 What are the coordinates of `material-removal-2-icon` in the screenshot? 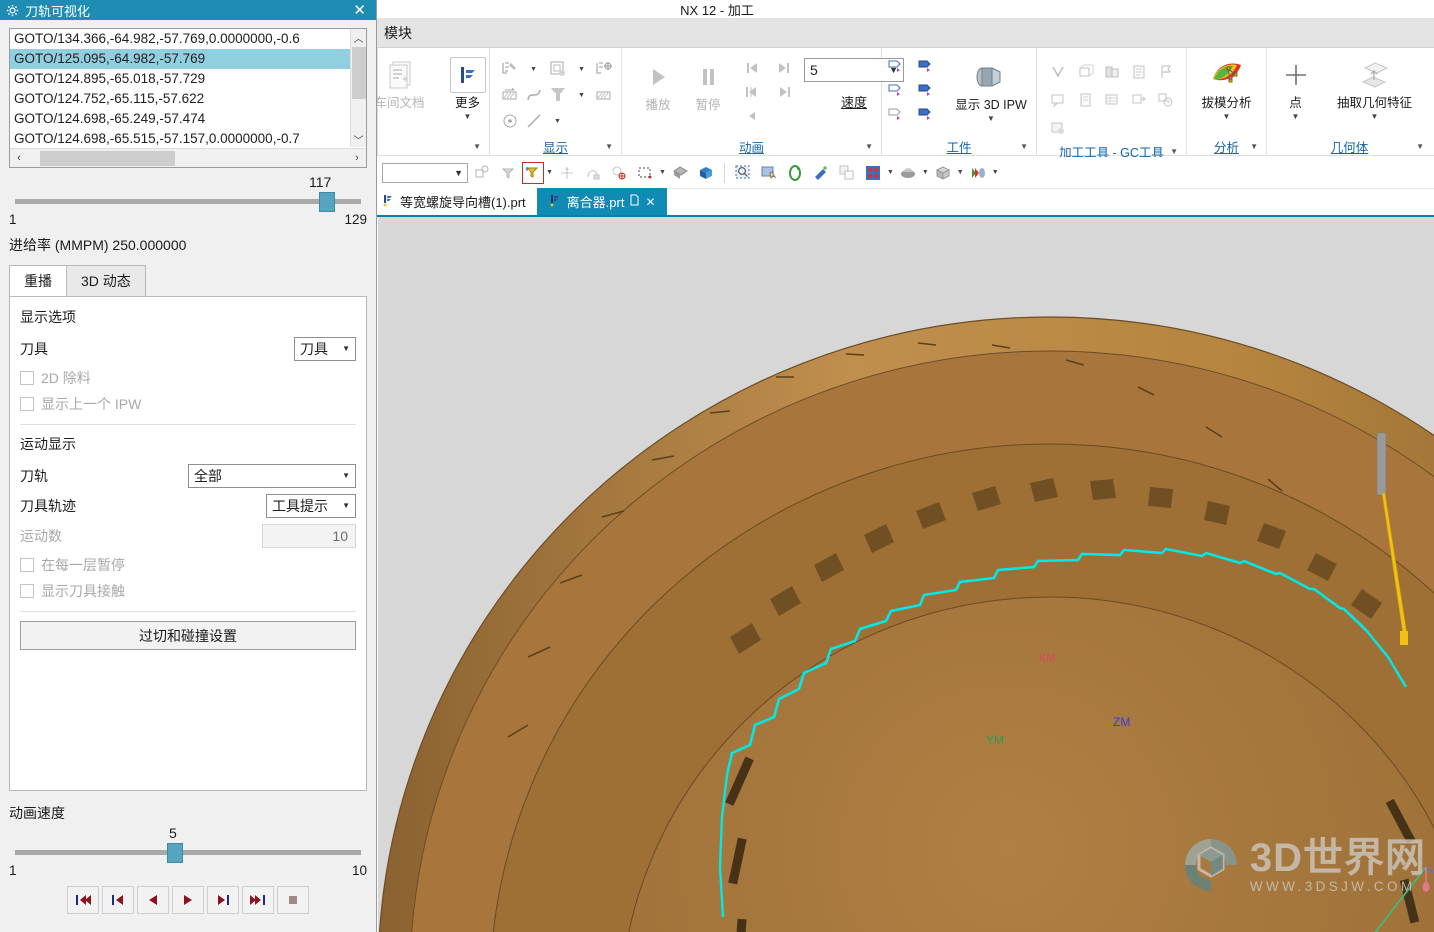 It's located at (604, 95).